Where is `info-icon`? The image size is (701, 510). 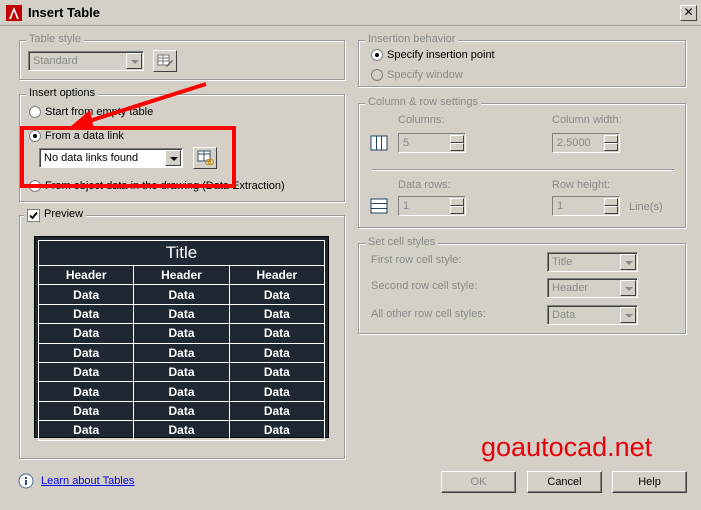
info-icon is located at coordinates (26, 481).